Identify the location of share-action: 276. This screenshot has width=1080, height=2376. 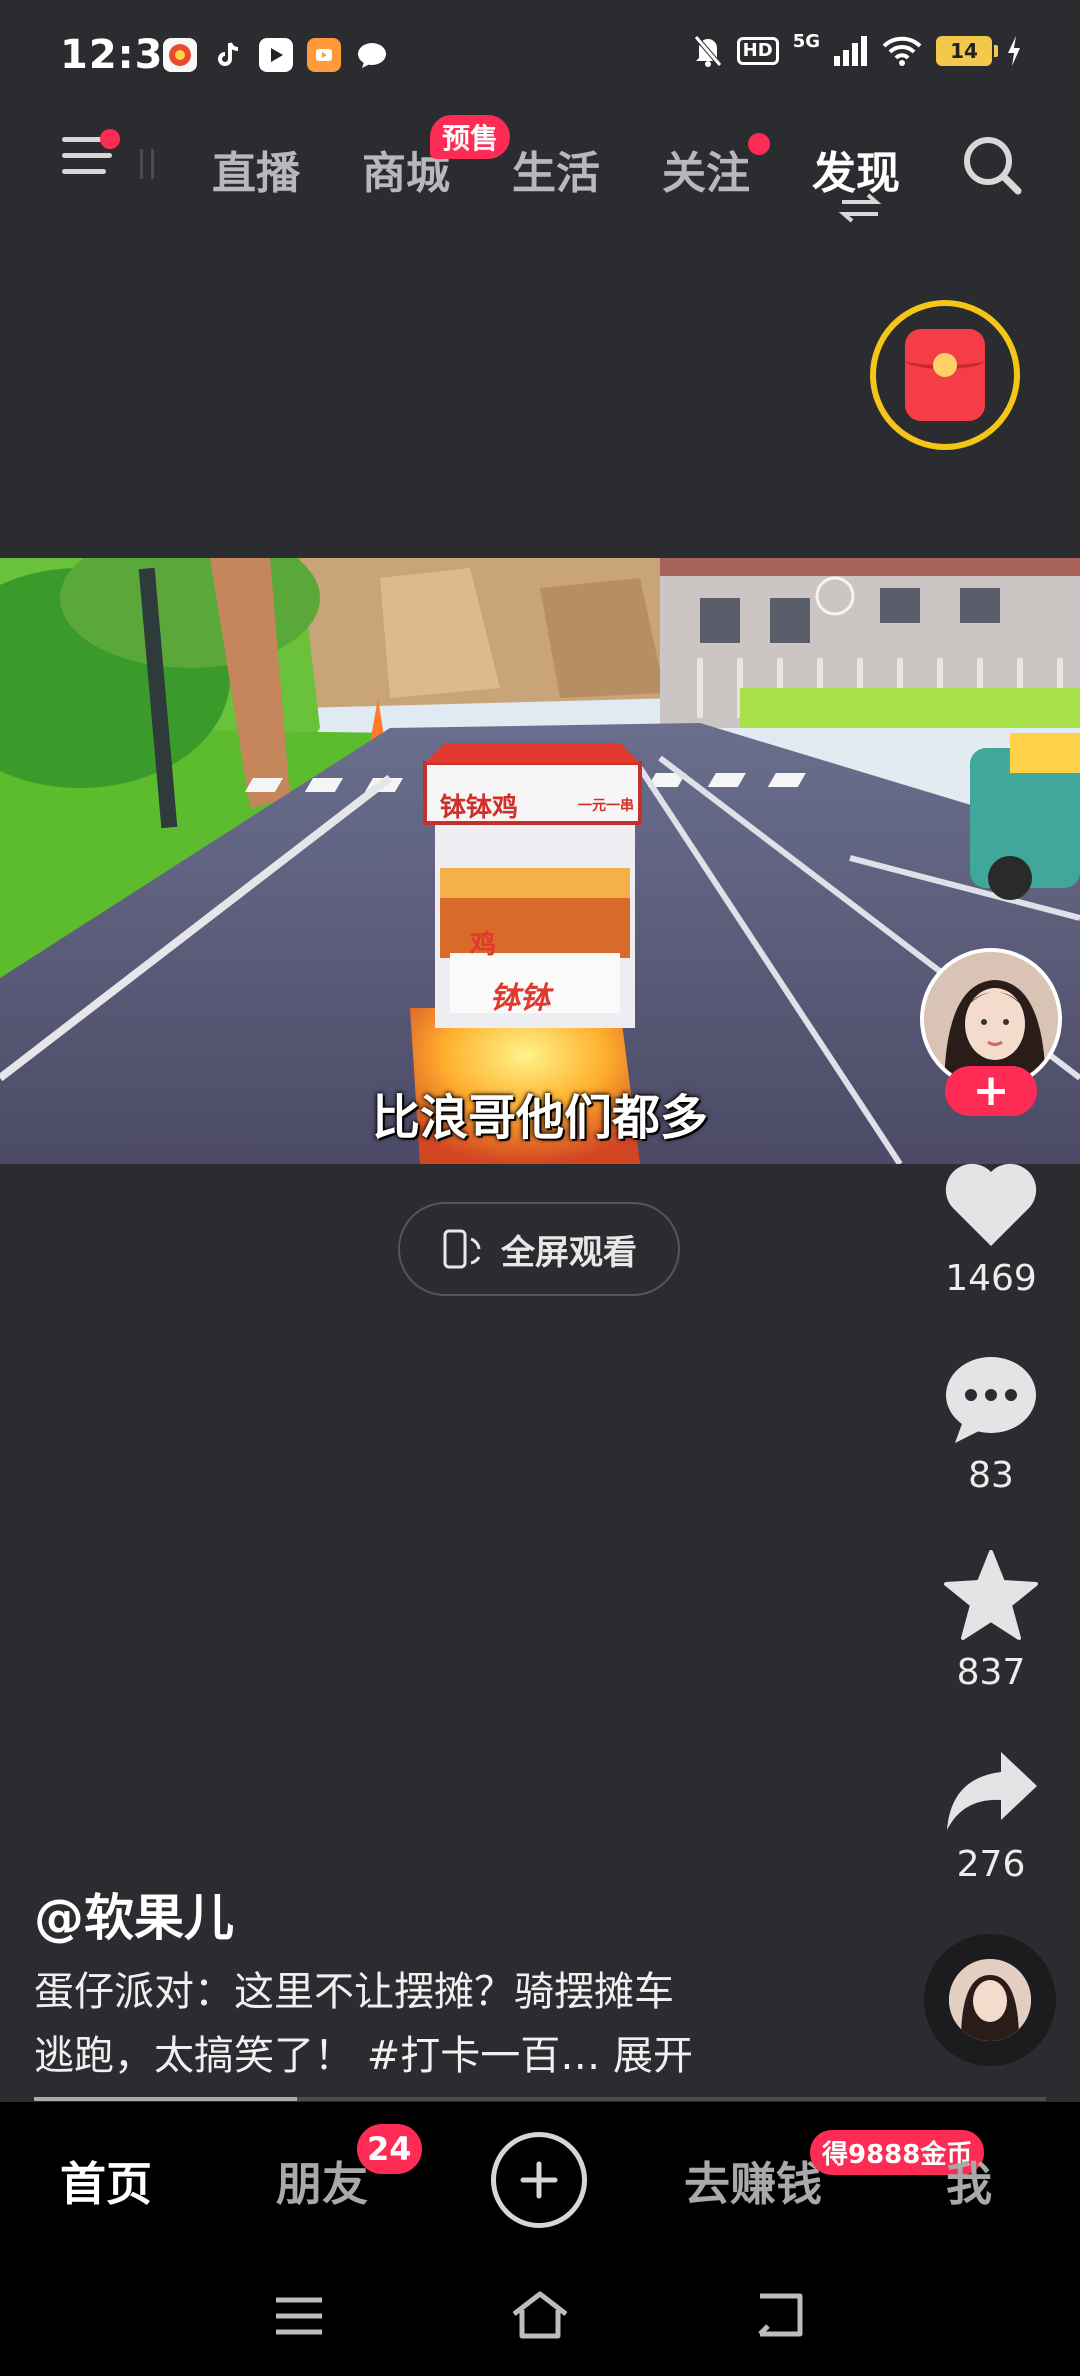
(991, 1816).